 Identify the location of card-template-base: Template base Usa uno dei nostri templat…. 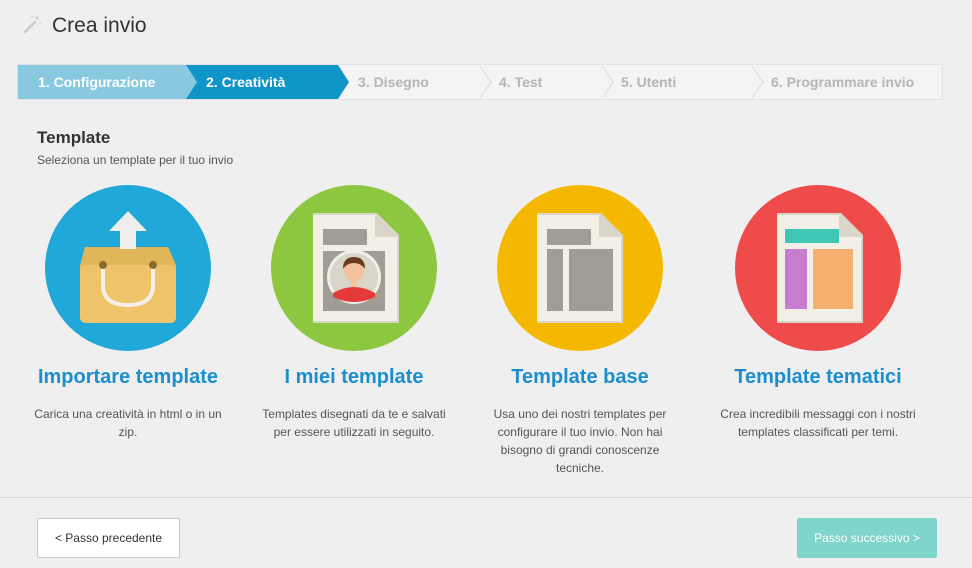
(580, 331).